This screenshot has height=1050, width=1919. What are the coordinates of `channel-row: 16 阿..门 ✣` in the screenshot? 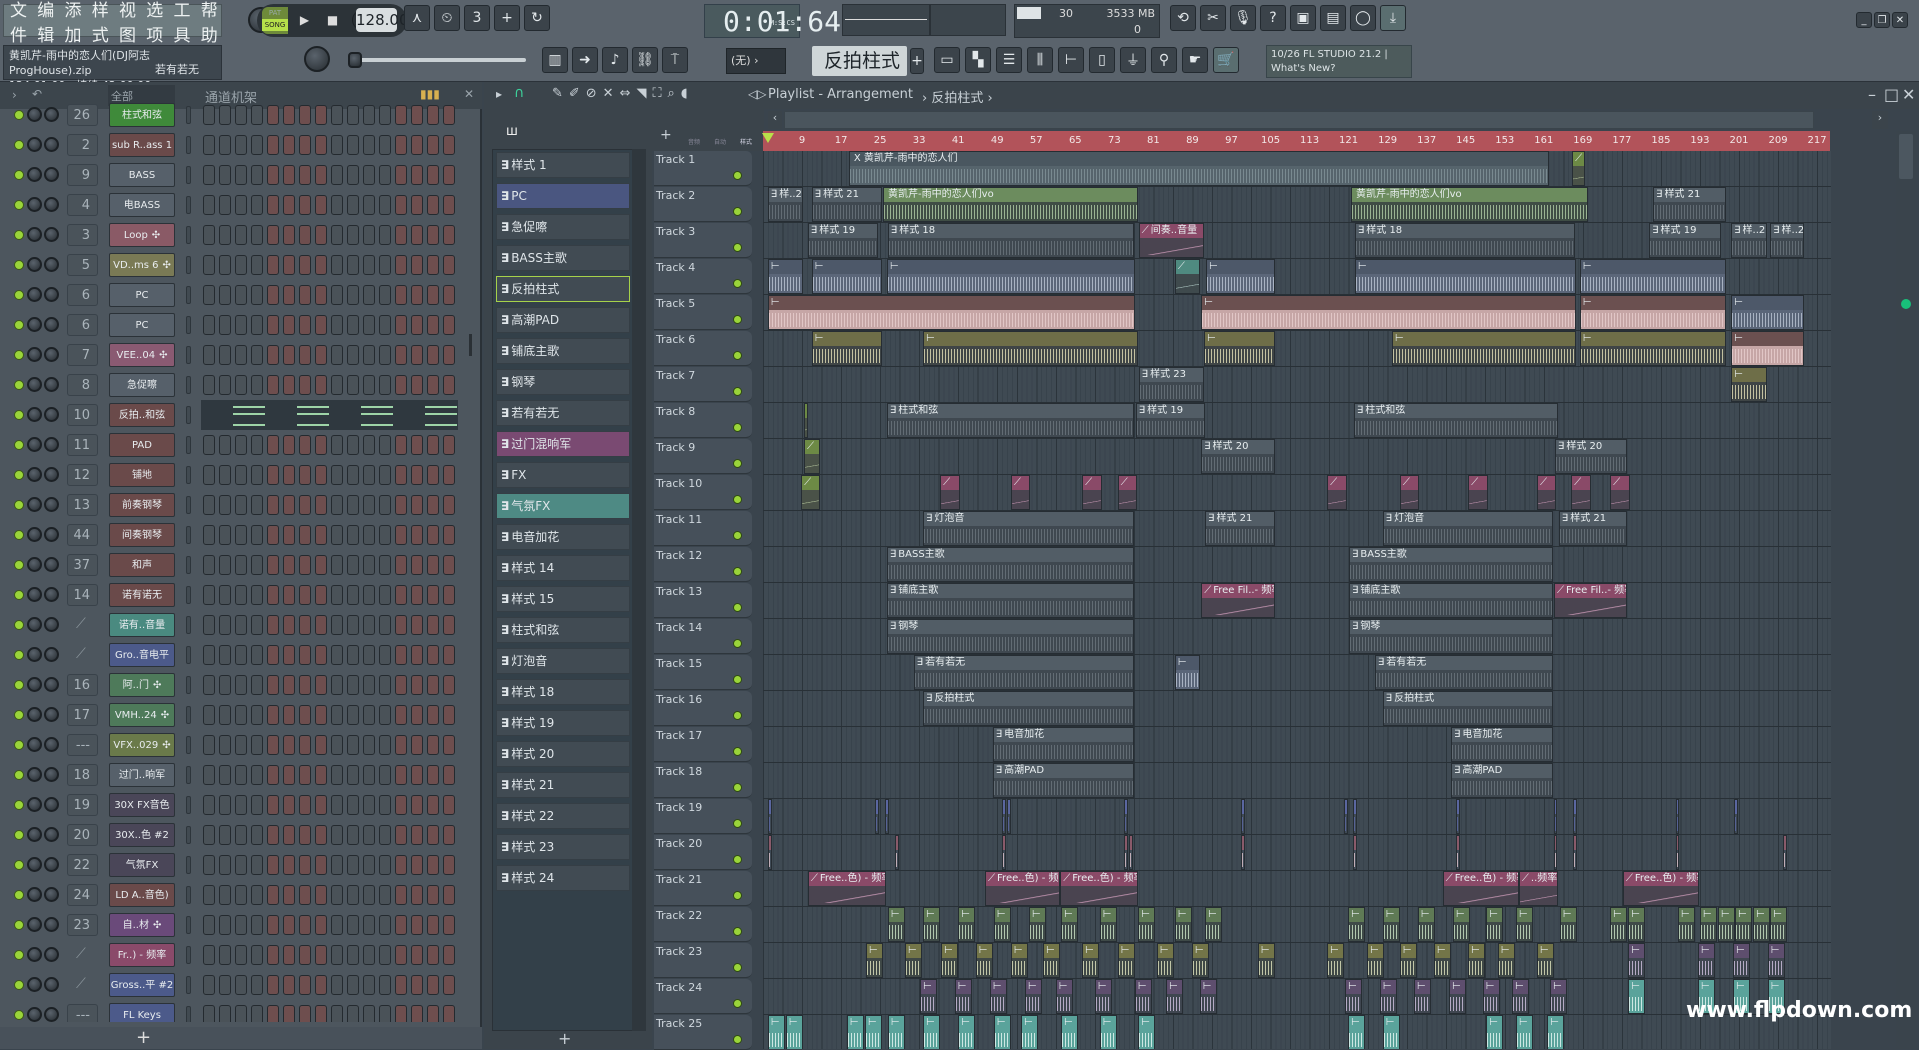 It's located at (235, 685).